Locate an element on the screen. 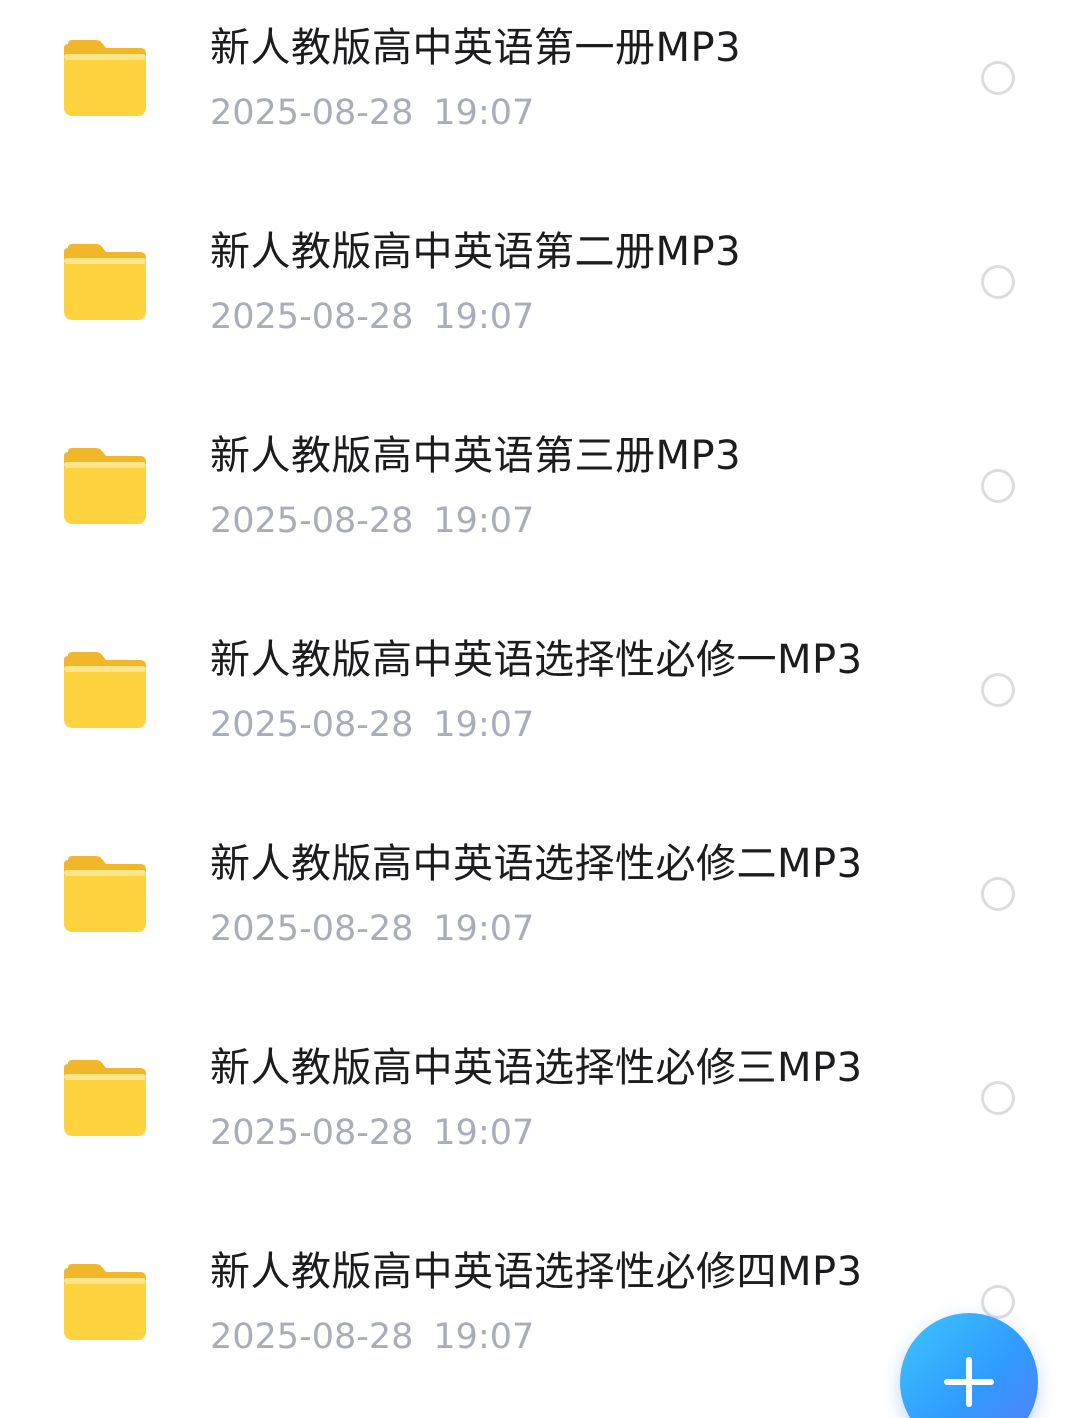  plus-icon is located at coordinates (969, 1382).